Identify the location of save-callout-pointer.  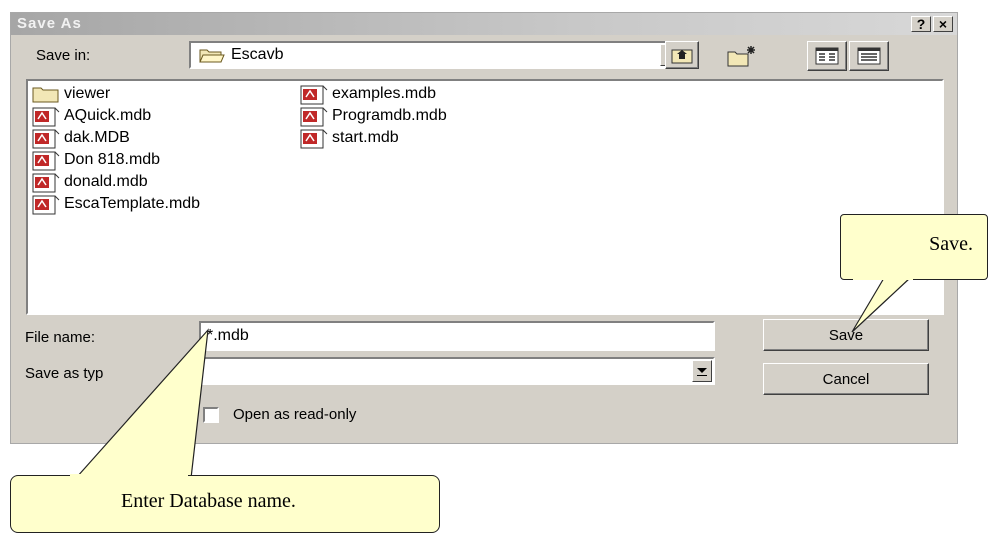
(881, 305).